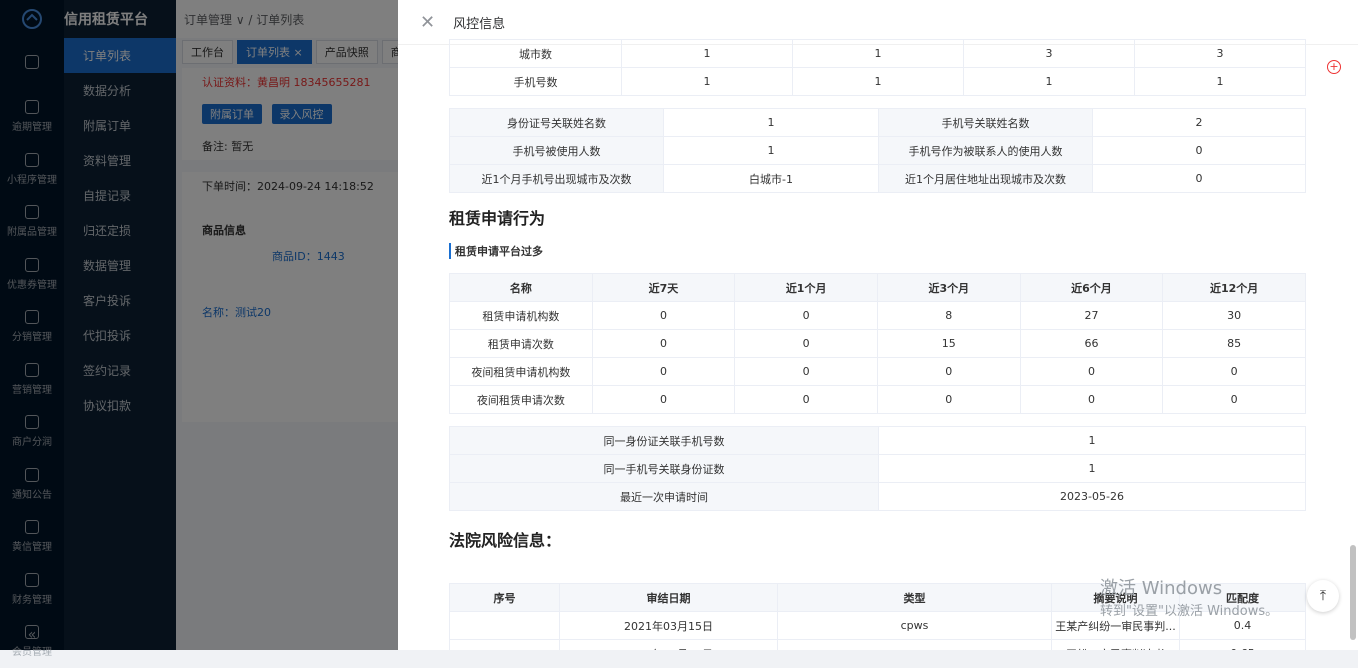  What do you see at coordinates (771, 179) in the screenshot?
I see `table-cell: 白城市-1` at bounding box center [771, 179].